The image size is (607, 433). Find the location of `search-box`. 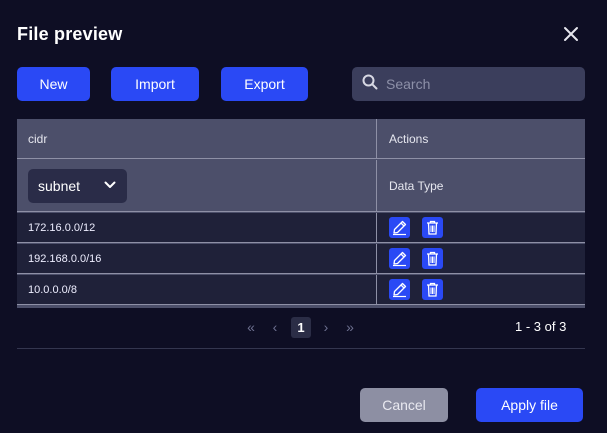

search-box is located at coordinates (468, 84).